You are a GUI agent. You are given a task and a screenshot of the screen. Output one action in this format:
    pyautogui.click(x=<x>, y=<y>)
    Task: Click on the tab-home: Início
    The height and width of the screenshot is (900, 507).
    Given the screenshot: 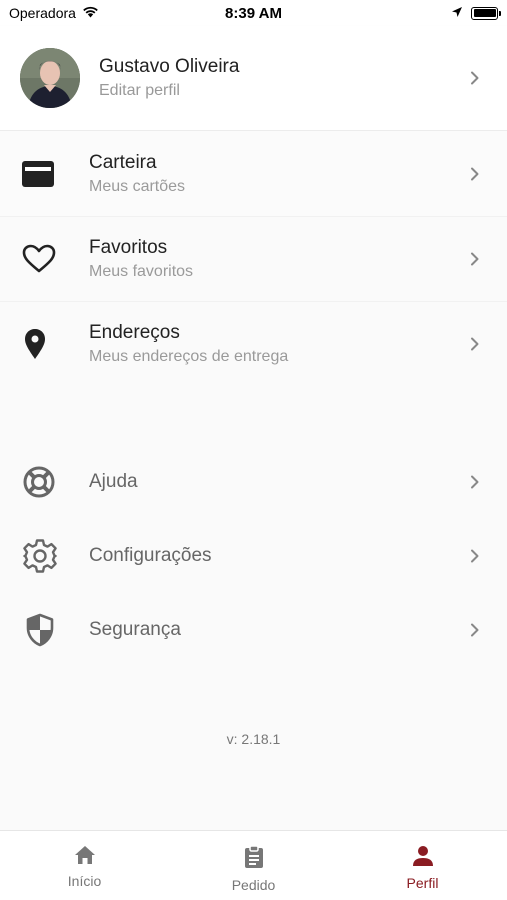 What is the action you would take?
    pyautogui.click(x=85, y=867)
    